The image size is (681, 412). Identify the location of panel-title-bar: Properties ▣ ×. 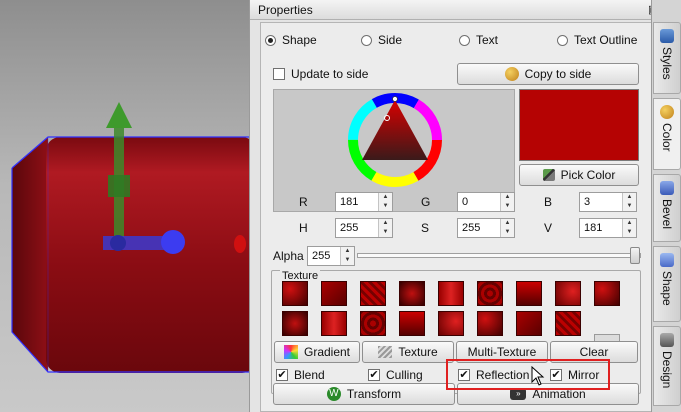
(462, 10).